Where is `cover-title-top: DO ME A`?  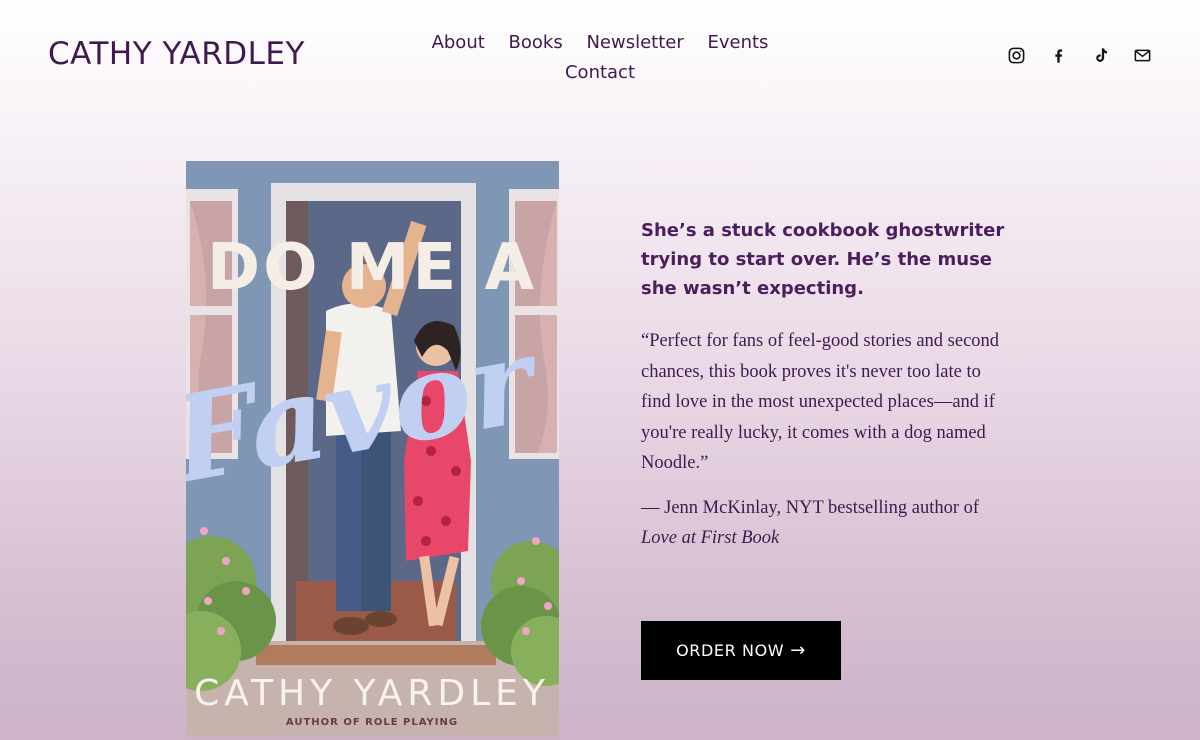 cover-title-top: DO ME A is located at coordinates (372, 268).